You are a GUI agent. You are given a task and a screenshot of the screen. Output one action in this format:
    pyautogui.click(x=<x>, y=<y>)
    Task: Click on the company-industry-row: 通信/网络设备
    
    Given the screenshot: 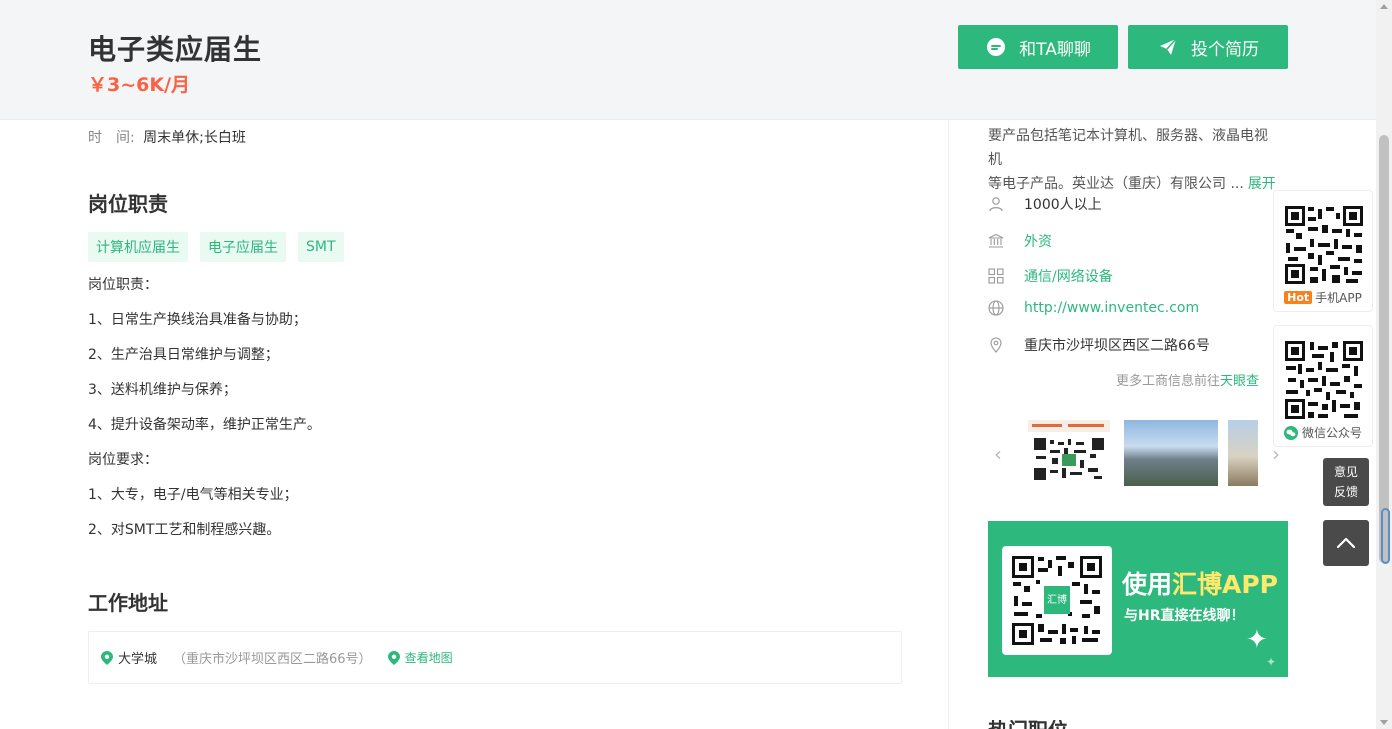 What is the action you would take?
    pyautogui.click(x=1050, y=276)
    